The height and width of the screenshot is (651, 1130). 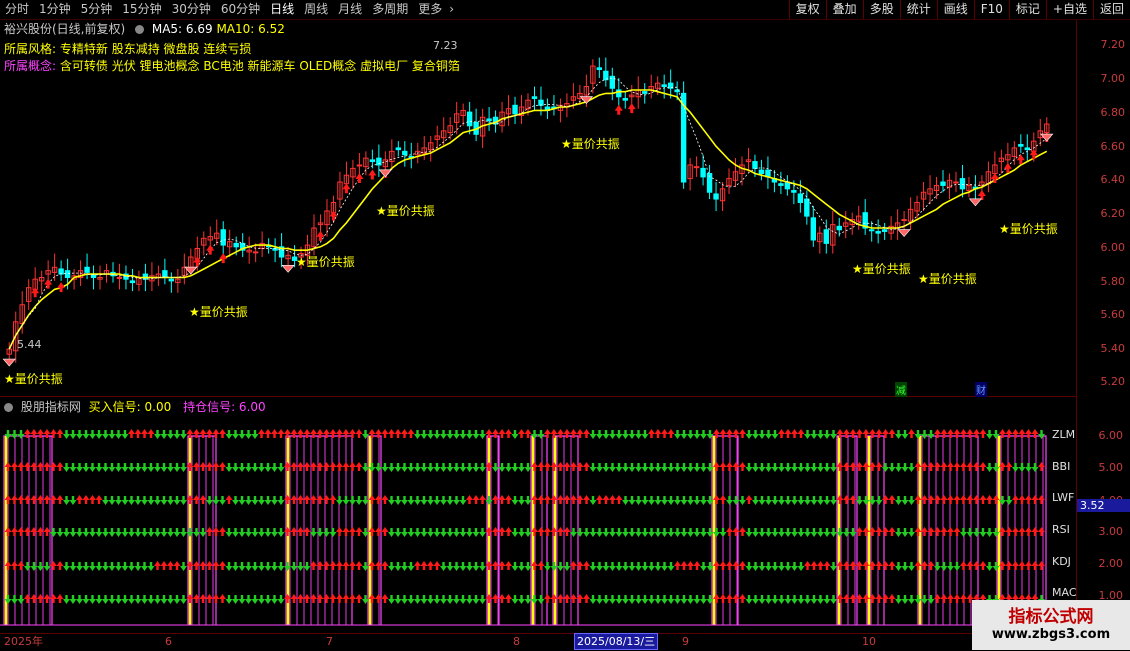 What do you see at coordinates (1111, 467) in the screenshot?
I see `indicator-tick: 5.00` at bounding box center [1111, 467].